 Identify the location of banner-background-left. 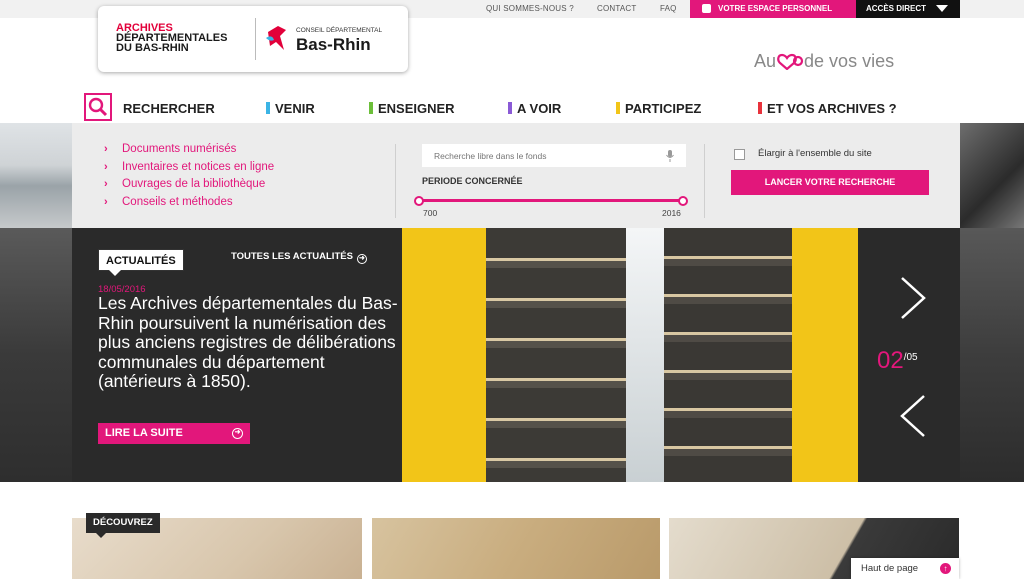
(36, 355).